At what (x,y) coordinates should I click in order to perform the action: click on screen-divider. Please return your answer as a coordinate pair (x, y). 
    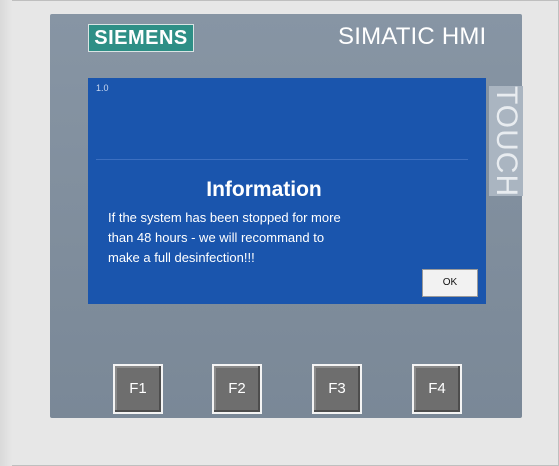
    Looking at the image, I should click on (282, 159).